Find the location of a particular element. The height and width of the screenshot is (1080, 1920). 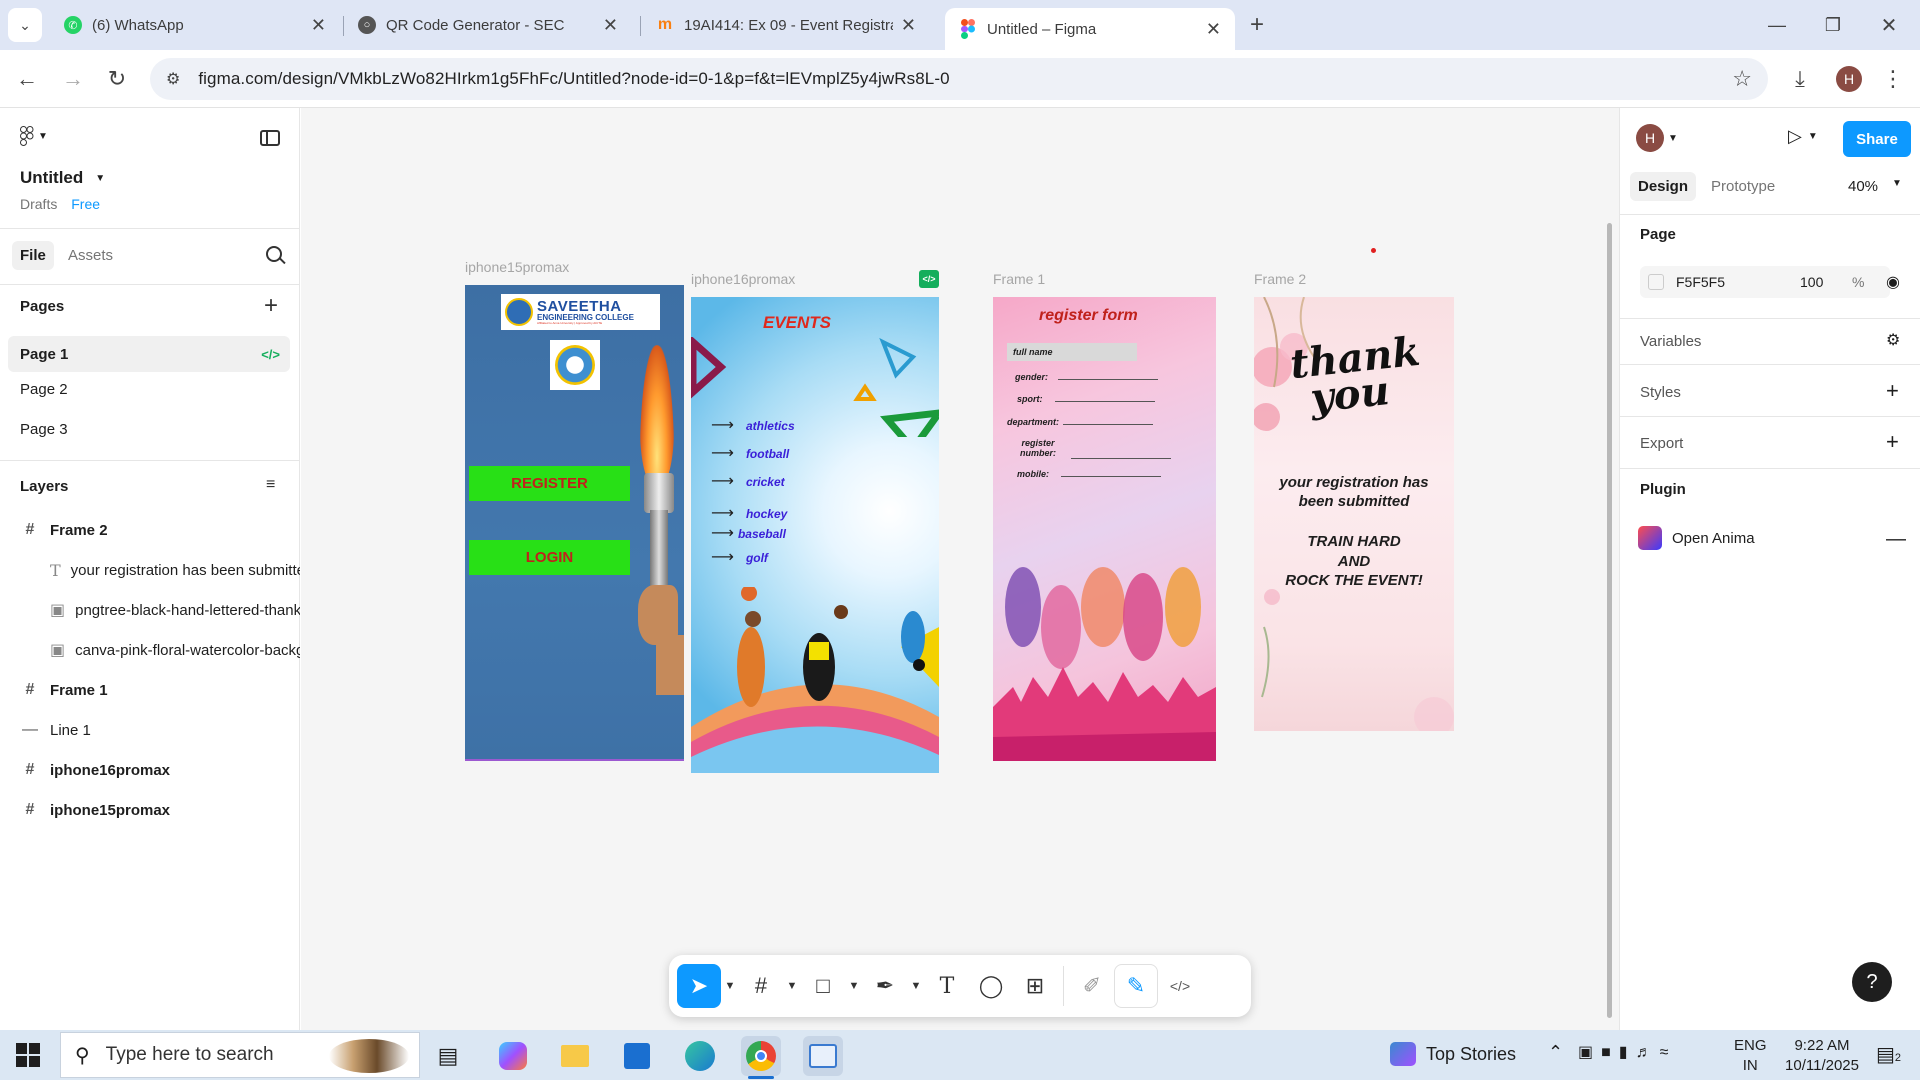

event-item-golf: ⟶ golf is located at coordinates (739, 557).